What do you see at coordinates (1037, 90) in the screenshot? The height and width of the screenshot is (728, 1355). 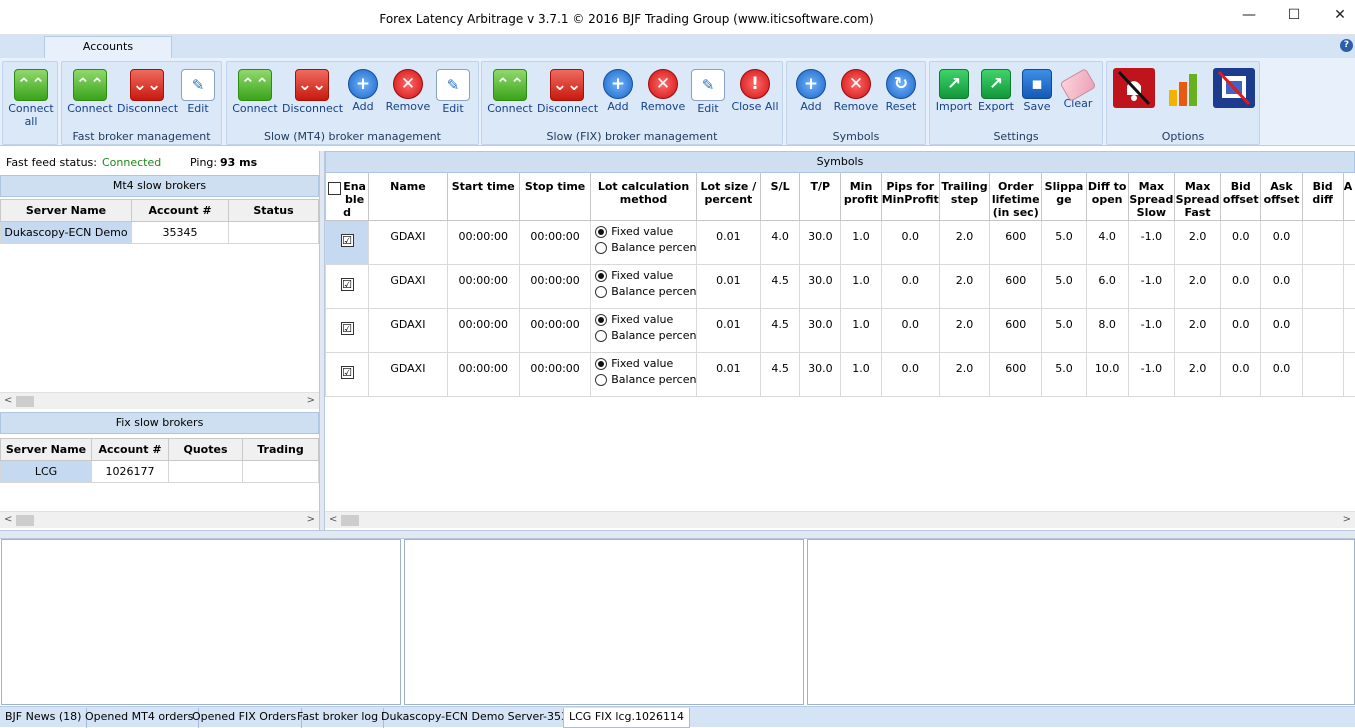 I see `save-button: ▪ Save` at bounding box center [1037, 90].